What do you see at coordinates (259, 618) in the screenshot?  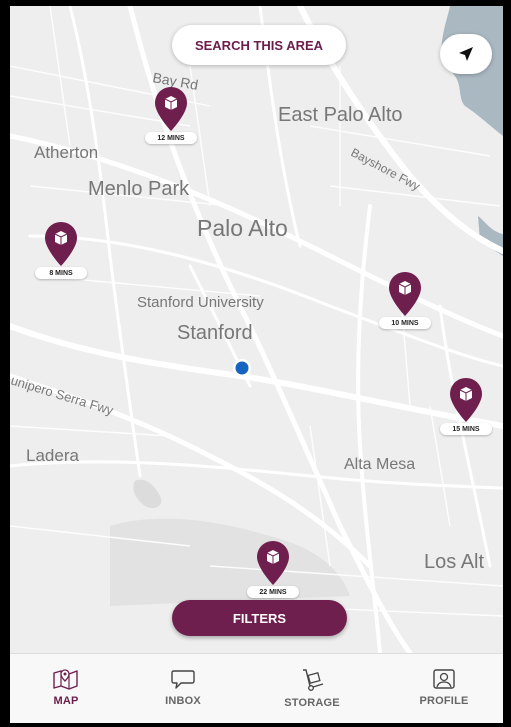 I see `filters-button: FILTERS` at bounding box center [259, 618].